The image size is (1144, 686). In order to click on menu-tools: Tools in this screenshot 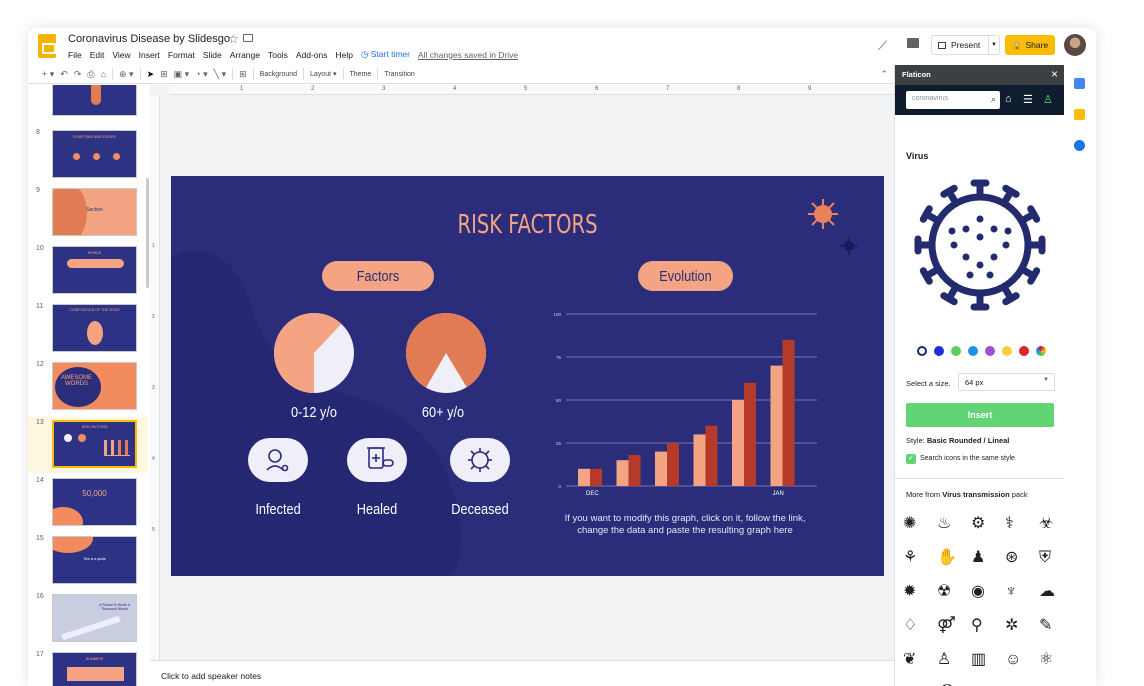, I will do `click(278, 55)`.